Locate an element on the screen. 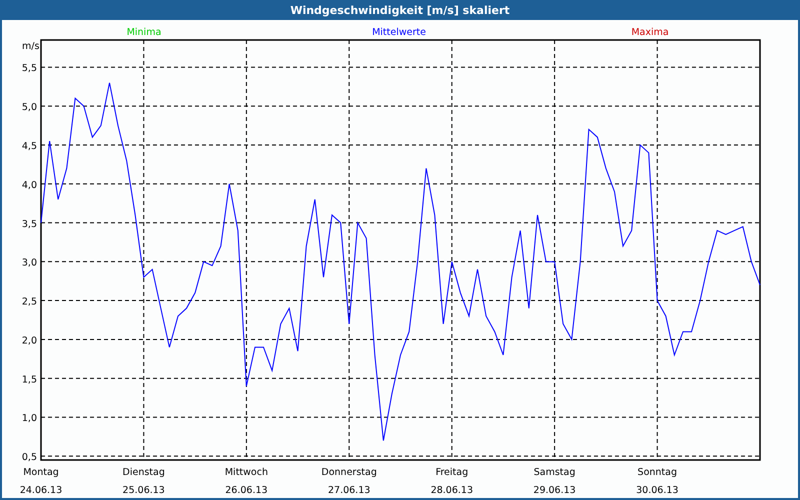 The height and width of the screenshot is (500, 800). y-tick-label: 3,0 is located at coordinates (29, 263).